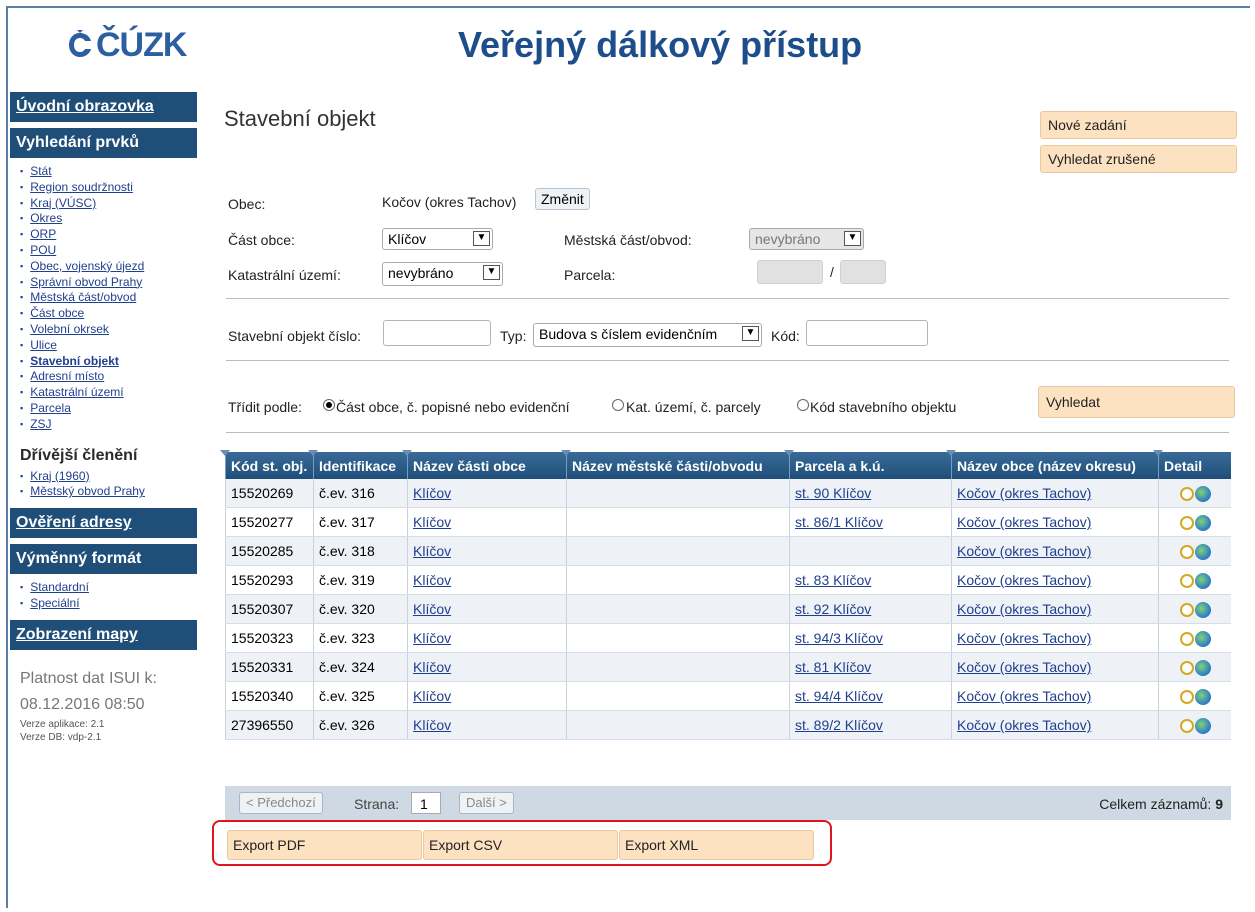  Describe the element at coordinates (426, 803) in the screenshot. I see `page-number-input: 1` at that location.